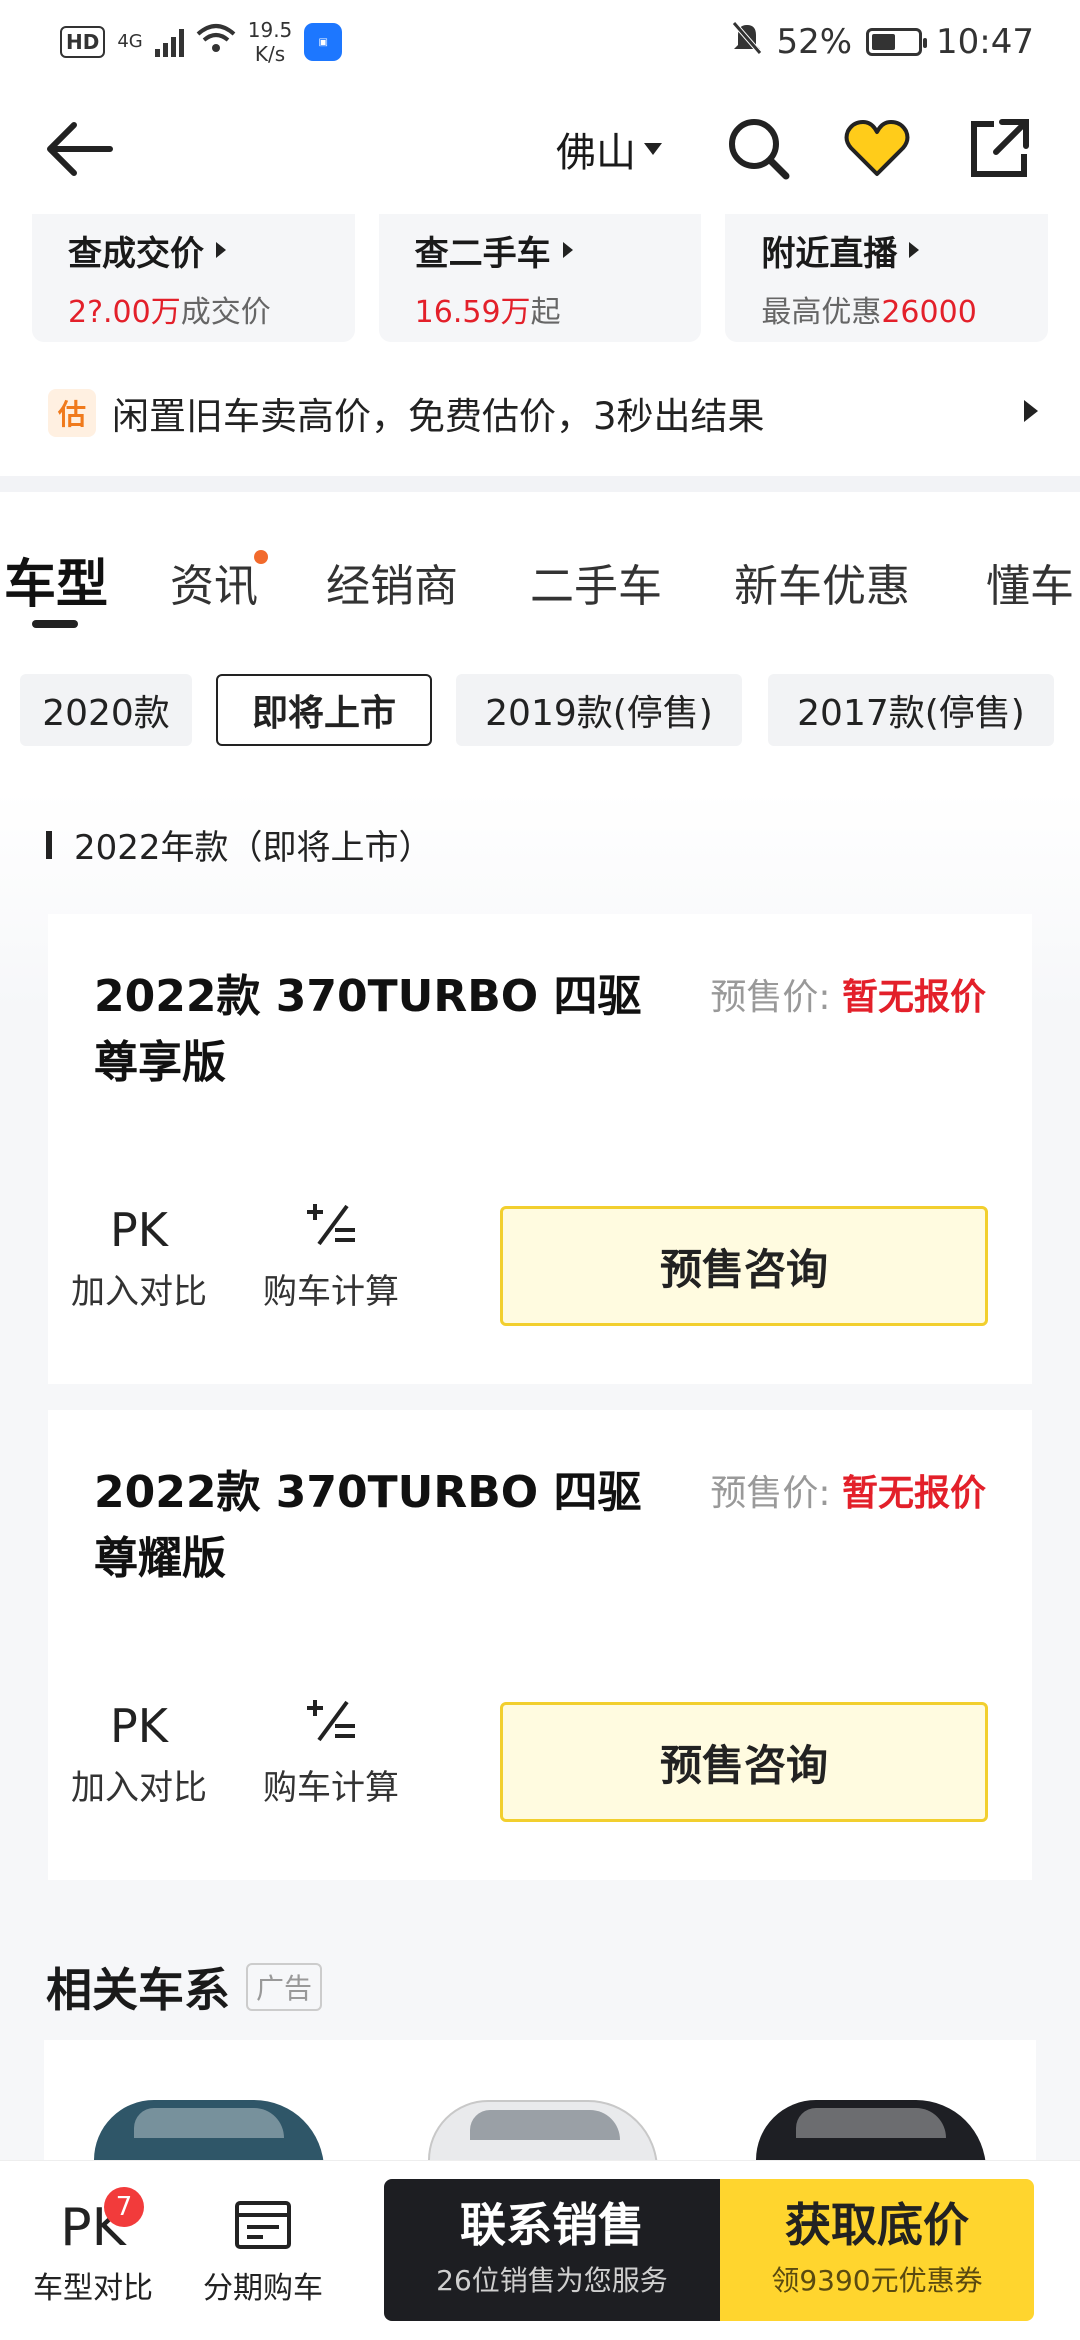 The width and height of the screenshot is (1080, 2340). Describe the element at coordinates (130, 41) in the screenshot. I see `network-type: 4G` at that location.